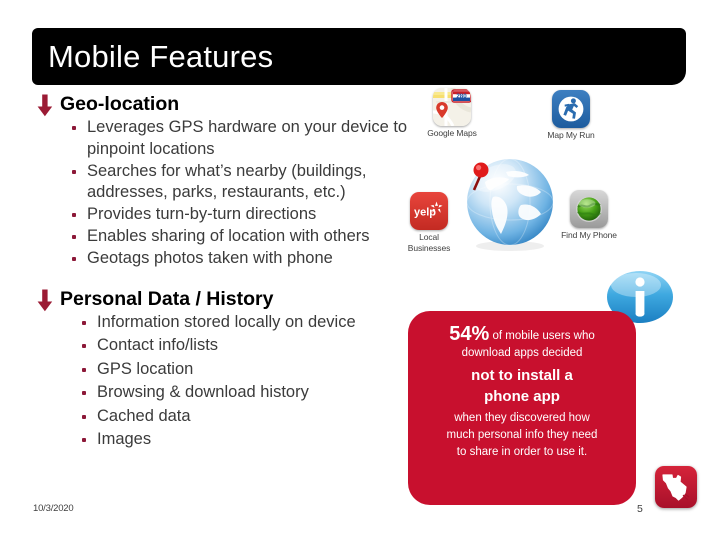  What do you see at coordinates (429, 242) in the screenshot?
I see `app-icon-label: Local Businesses` at bounding box center [429, 242].